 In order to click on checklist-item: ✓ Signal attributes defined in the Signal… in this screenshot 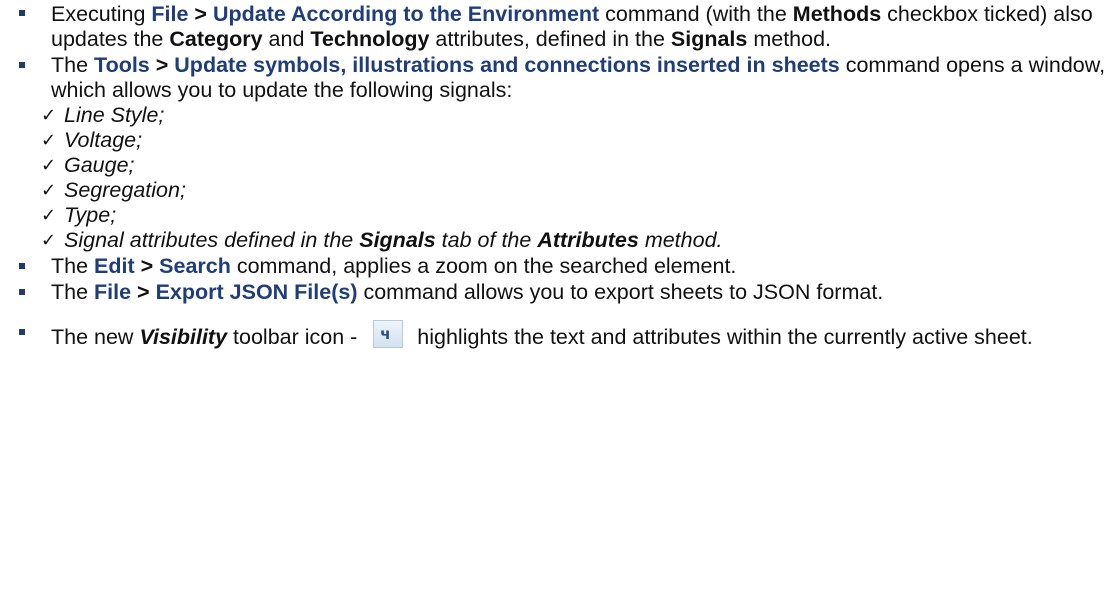, I will do `click(553, 240)`.